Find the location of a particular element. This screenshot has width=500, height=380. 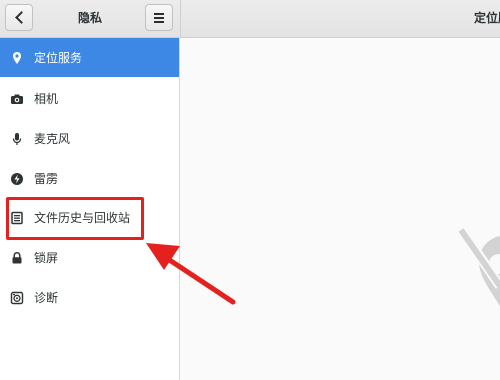

panel-title: 定位服 is located at coordinates (487, 18).